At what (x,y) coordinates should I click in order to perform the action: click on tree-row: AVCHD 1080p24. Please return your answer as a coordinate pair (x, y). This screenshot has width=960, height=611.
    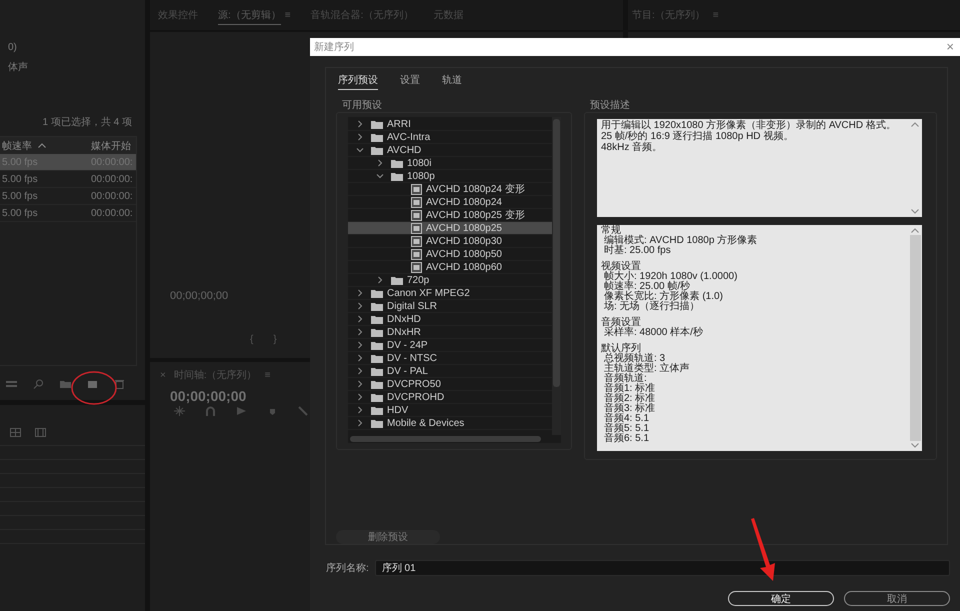
    Looking at the image, I should click on (450, 202).